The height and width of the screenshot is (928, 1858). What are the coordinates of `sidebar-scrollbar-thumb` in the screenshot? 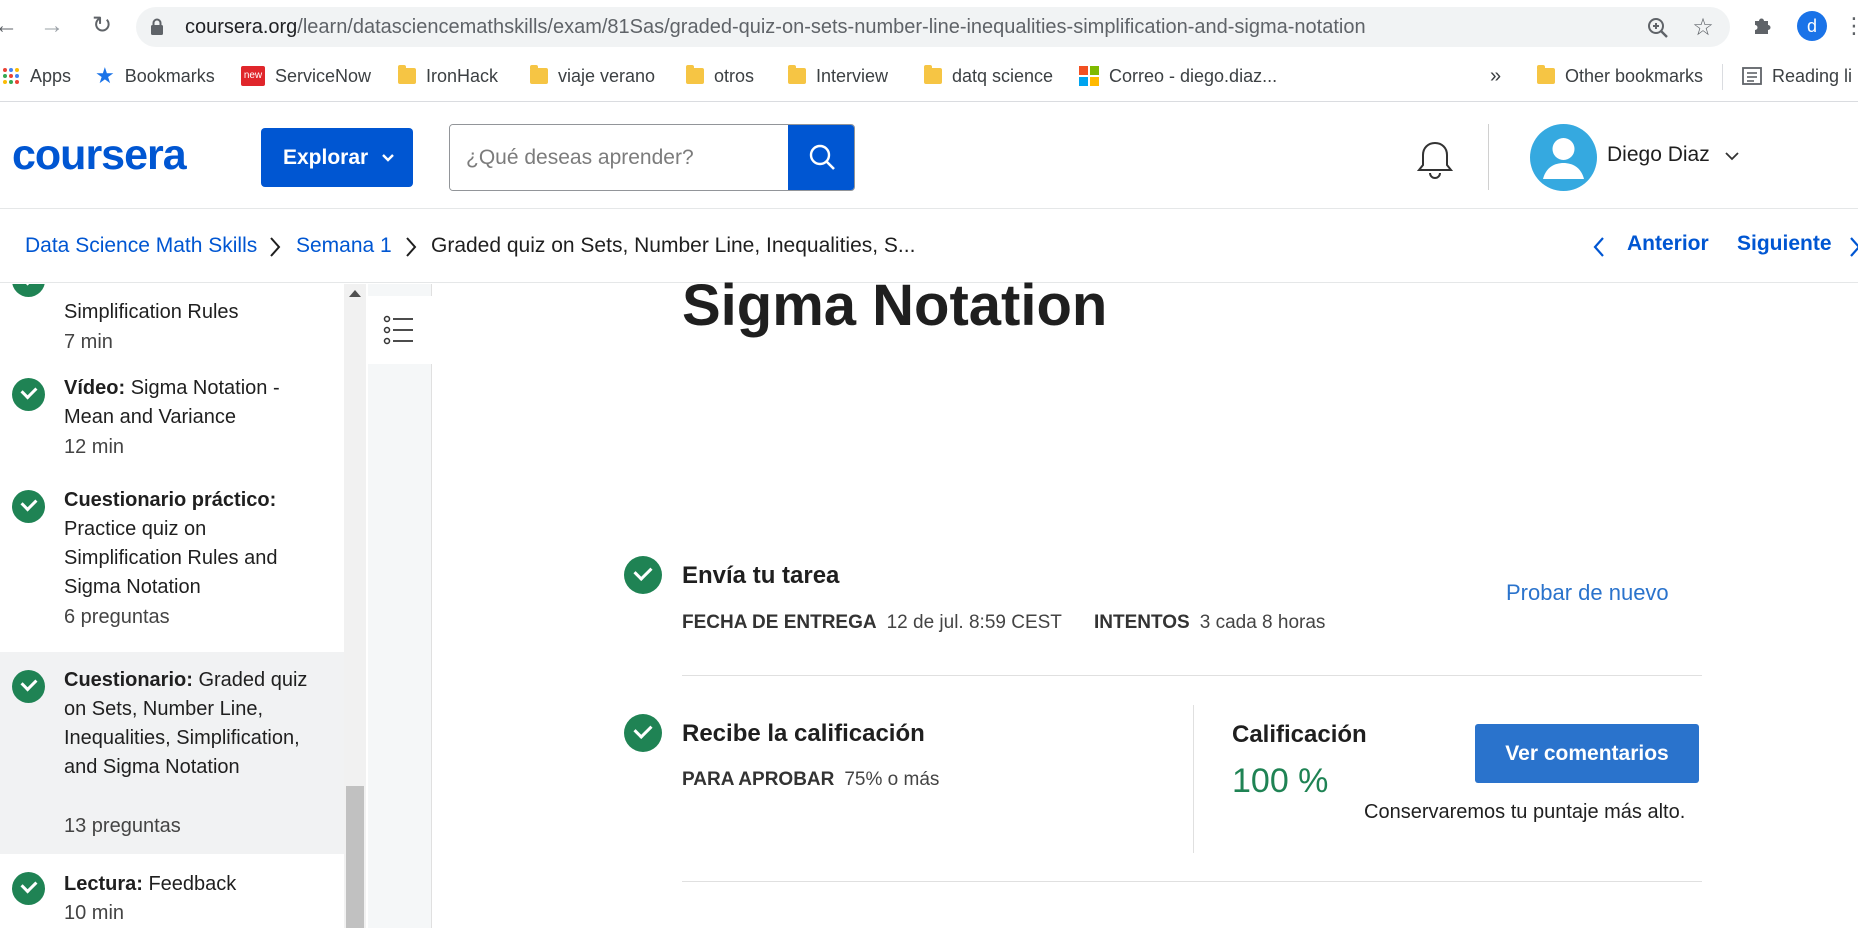 It's located at (355, 857).